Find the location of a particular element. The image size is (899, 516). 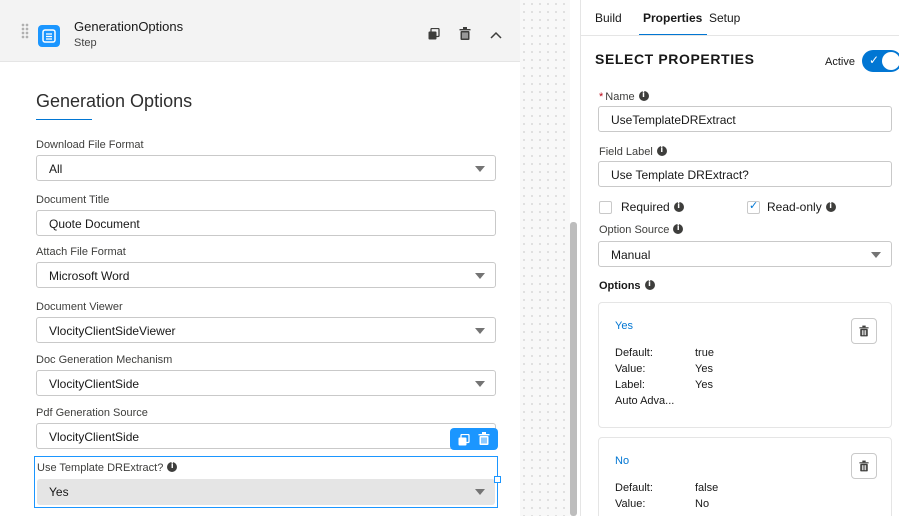

attach-file-format-value: Microsoft Word is located at coordinates (89, 276).